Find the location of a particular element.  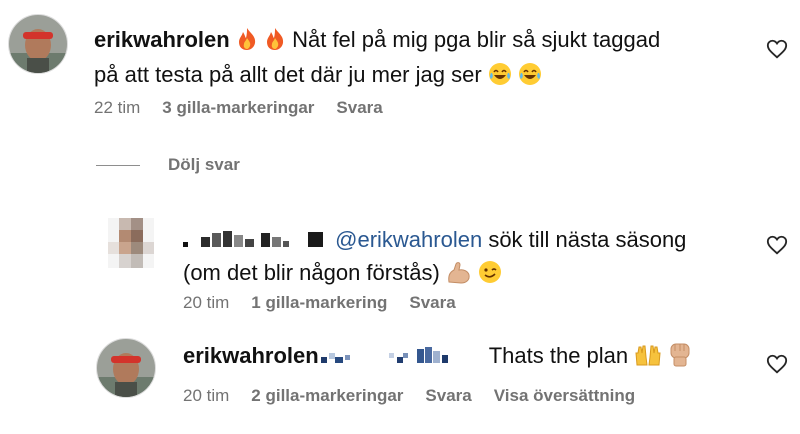

comment-username: erikwahrolen is located at coordinates (162, 39).